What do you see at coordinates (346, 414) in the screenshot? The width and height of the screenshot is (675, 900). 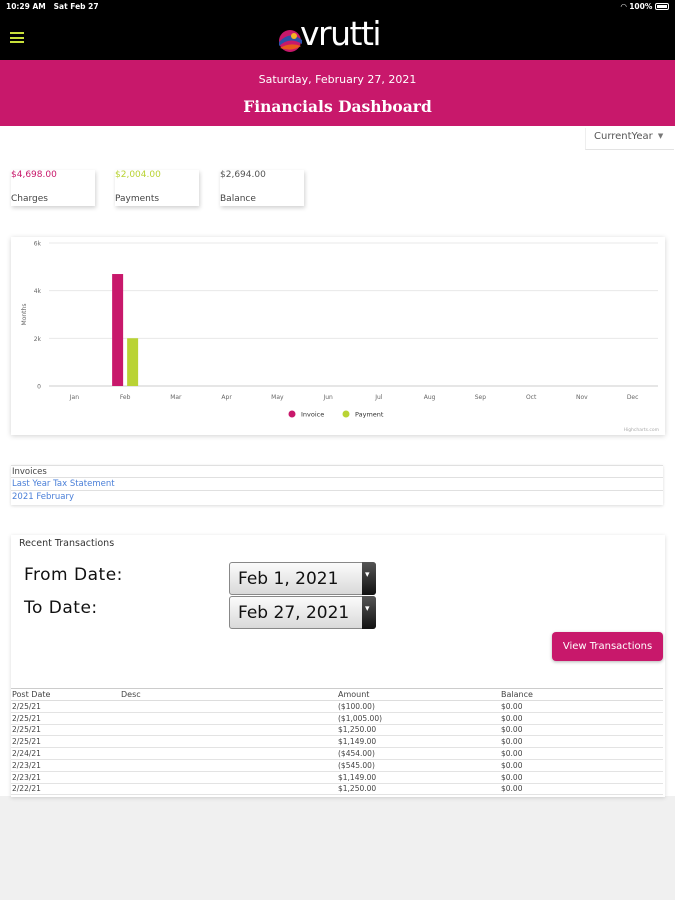 I see `legend-marker-payment` at bounding box center [346, 414].